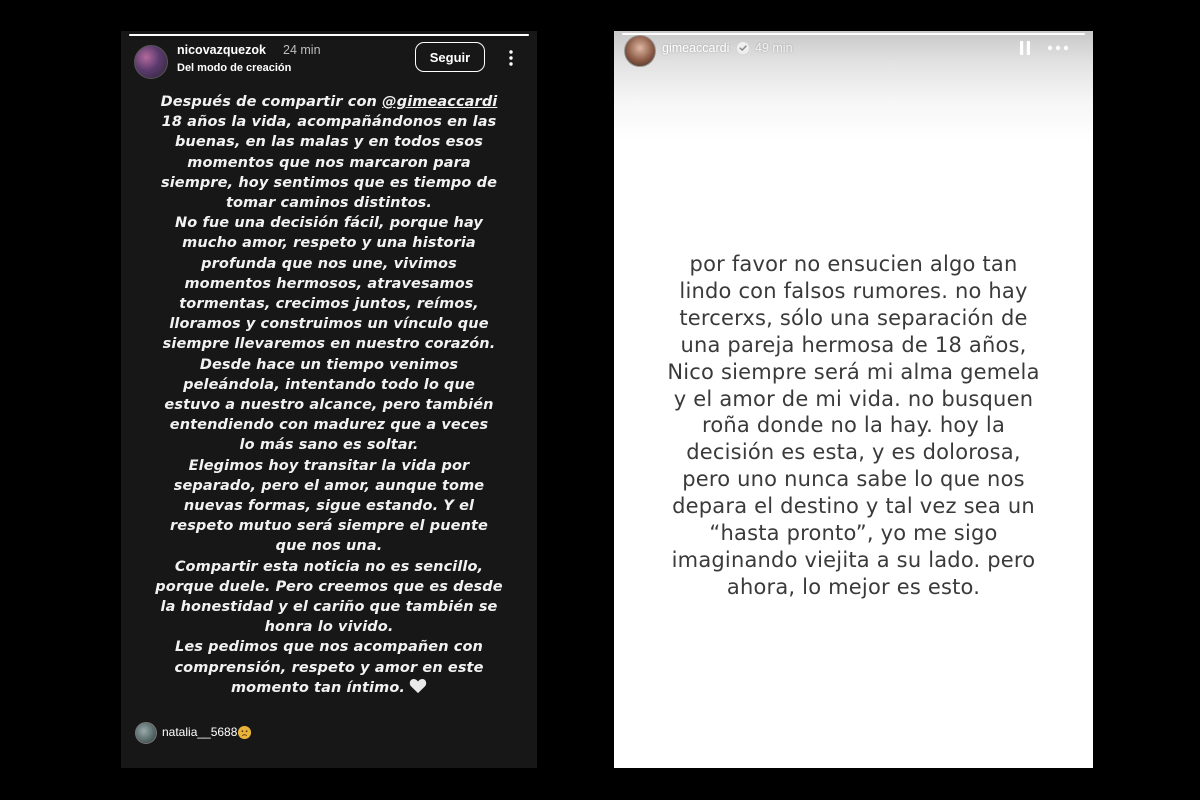 This screenshot has width=1200, height=800. What do you see at coordinates (271, 102) in the screenshot?
I see `story-text-intro: Después de compartir con` at bounding box center [271, 102].